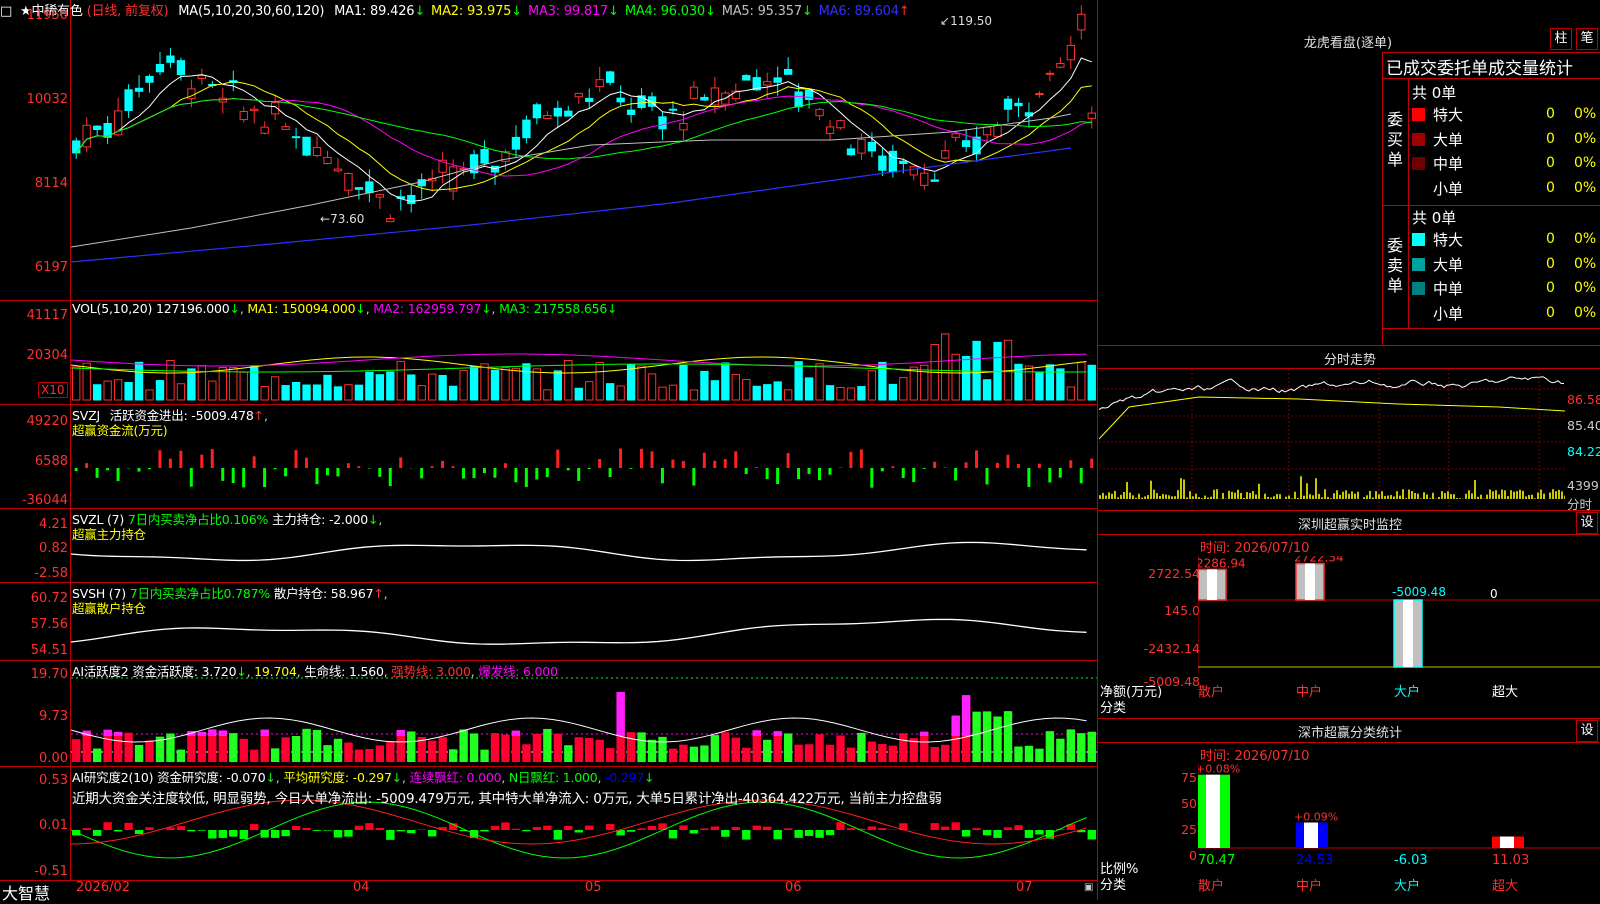 This screenshot has width=1600, height=904. What do you see at coordinates (1585, 139) in the screenshot?
I see `row-percent: 0%` at bounding box center [1585, 139].